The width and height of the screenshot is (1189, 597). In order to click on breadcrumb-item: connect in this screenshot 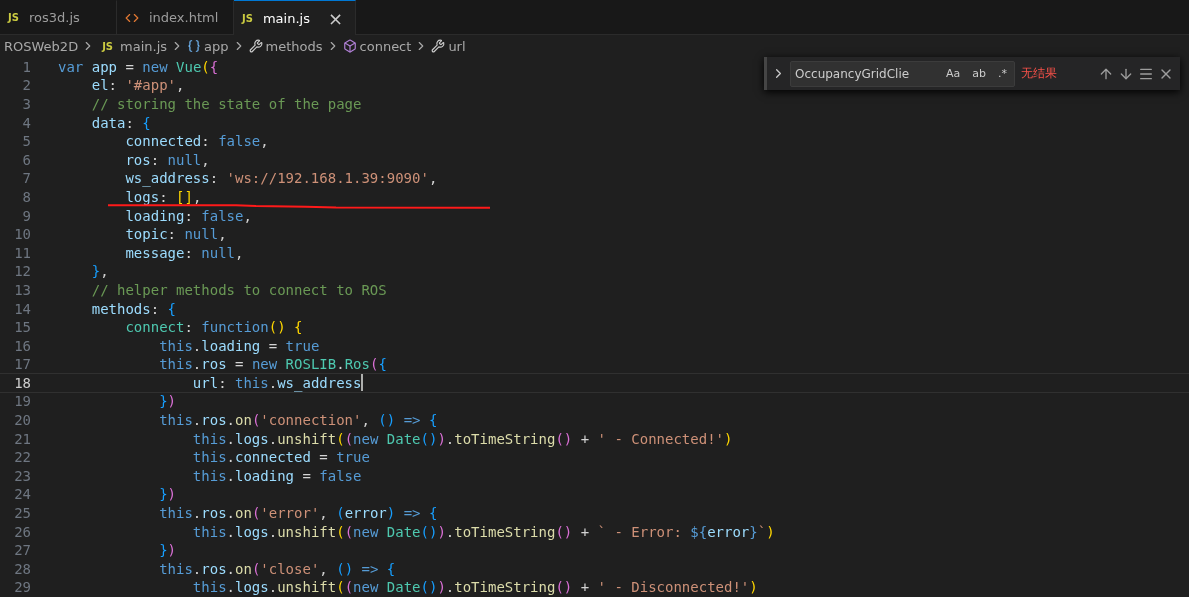, I will do `click(377, 46)`.